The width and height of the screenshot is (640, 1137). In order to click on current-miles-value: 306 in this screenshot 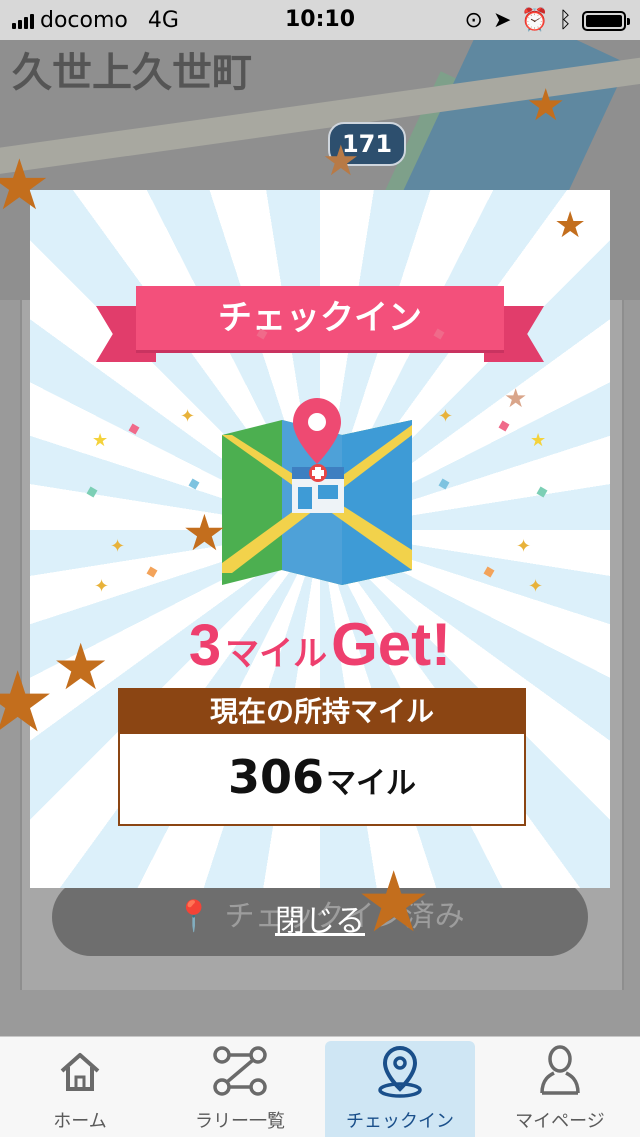, I will do `click(276, 777)`.